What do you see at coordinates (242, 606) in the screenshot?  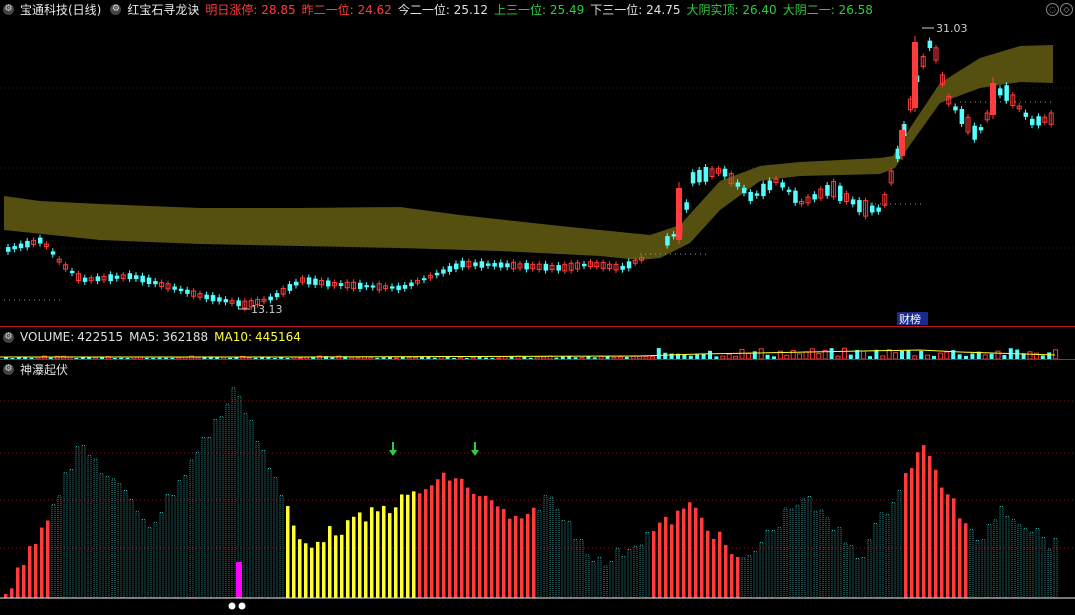 I see `signal-dot` at bounding box center [242, 606].